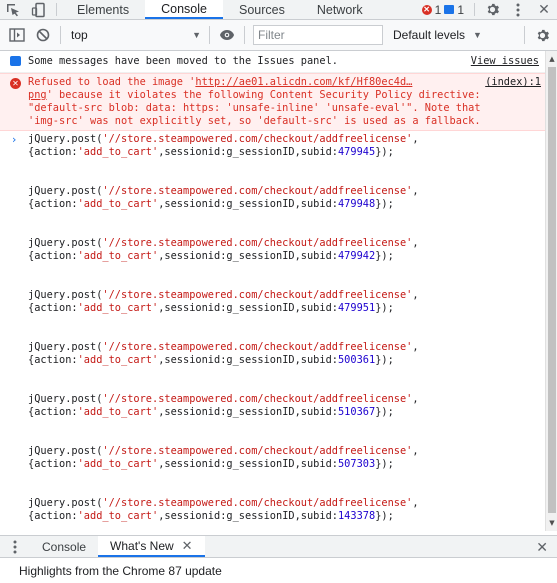 Image resolution: width=557 pixels, height=583 pixels. Describe the element at coordinates (518, 10) in the screenshot. I see `more-vert-icon` at that location.